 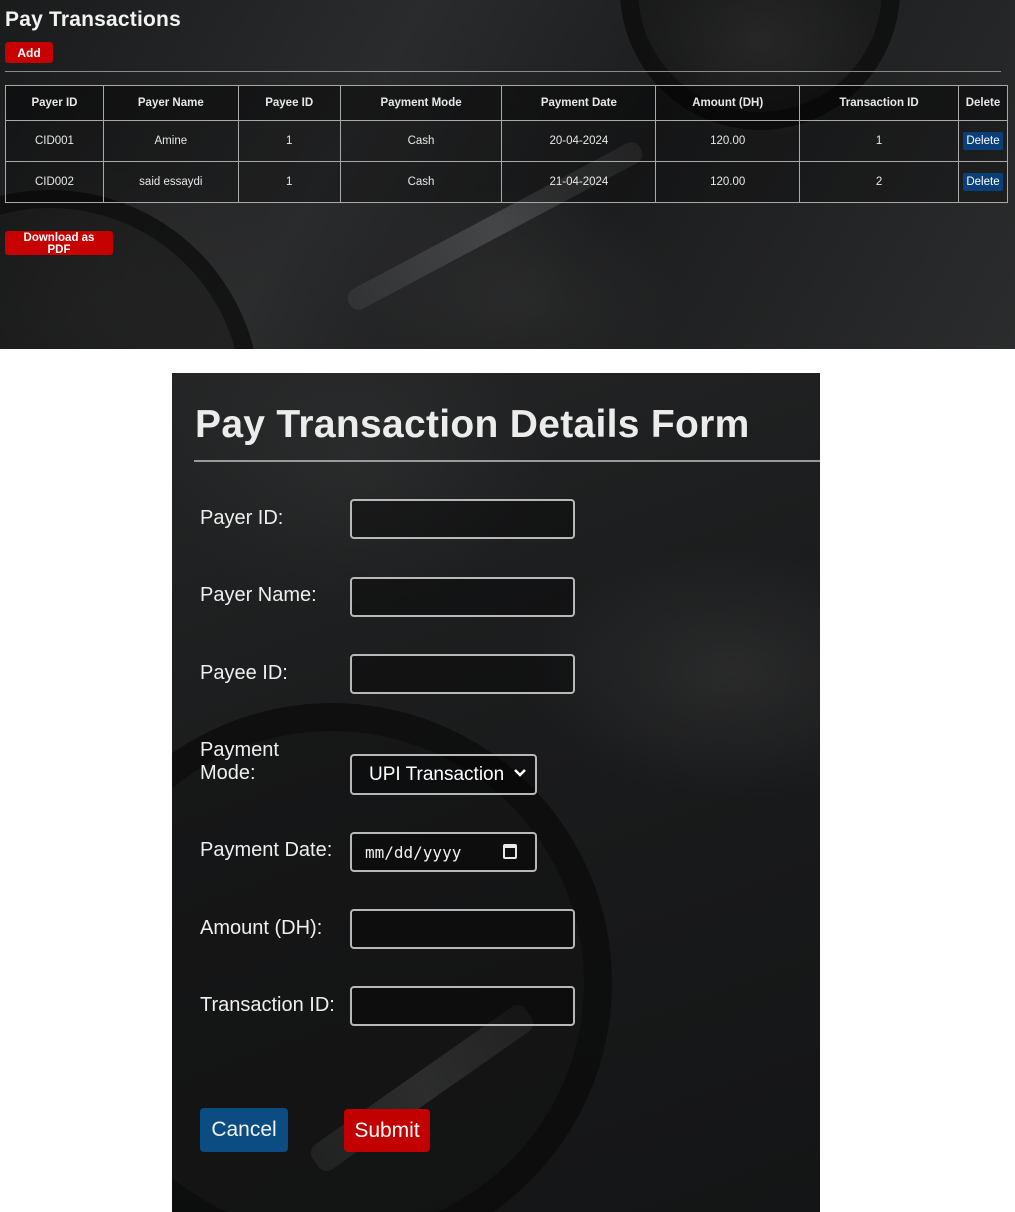 I want to click on payment-mode-select: UPI Transaction, so click(x=443, y=774).